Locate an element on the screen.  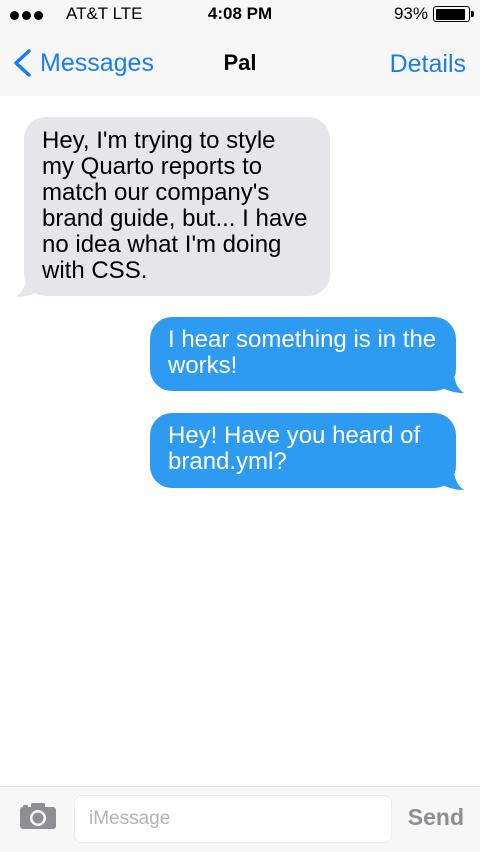
camera-icon is located at coordinates (38, 816).